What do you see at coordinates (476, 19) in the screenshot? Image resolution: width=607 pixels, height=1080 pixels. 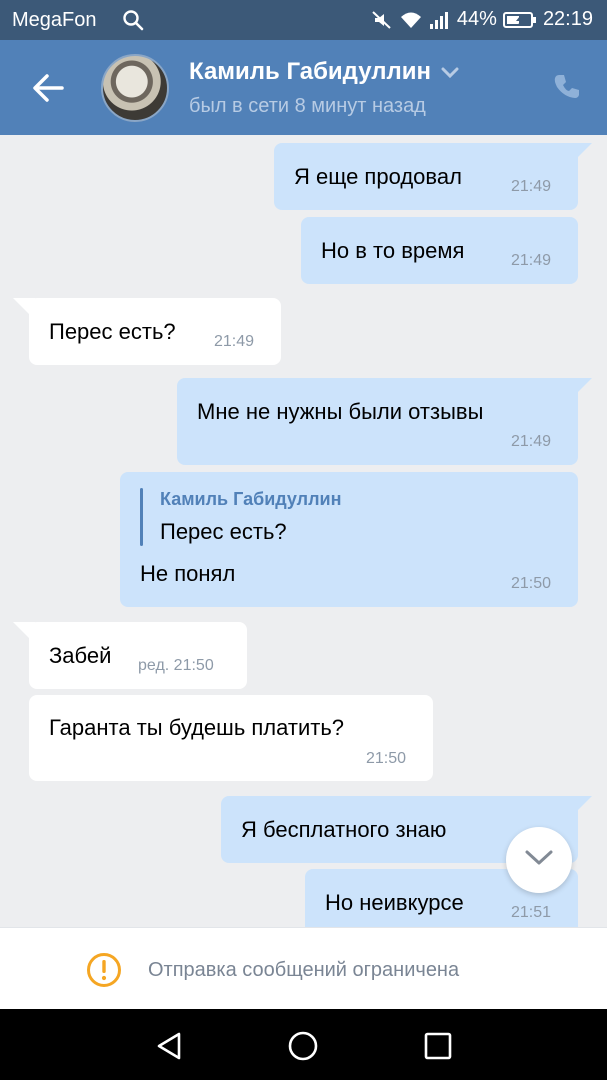 I see `battery-percent: 44%` at bounding box center [476, 19].